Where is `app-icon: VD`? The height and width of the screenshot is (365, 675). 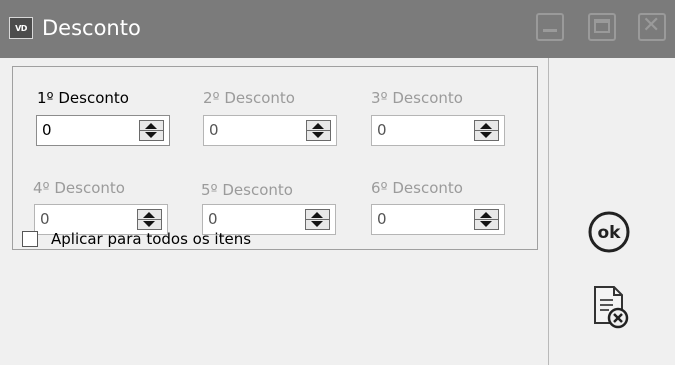
app-icon: VD is located at coordinates (21, 28).